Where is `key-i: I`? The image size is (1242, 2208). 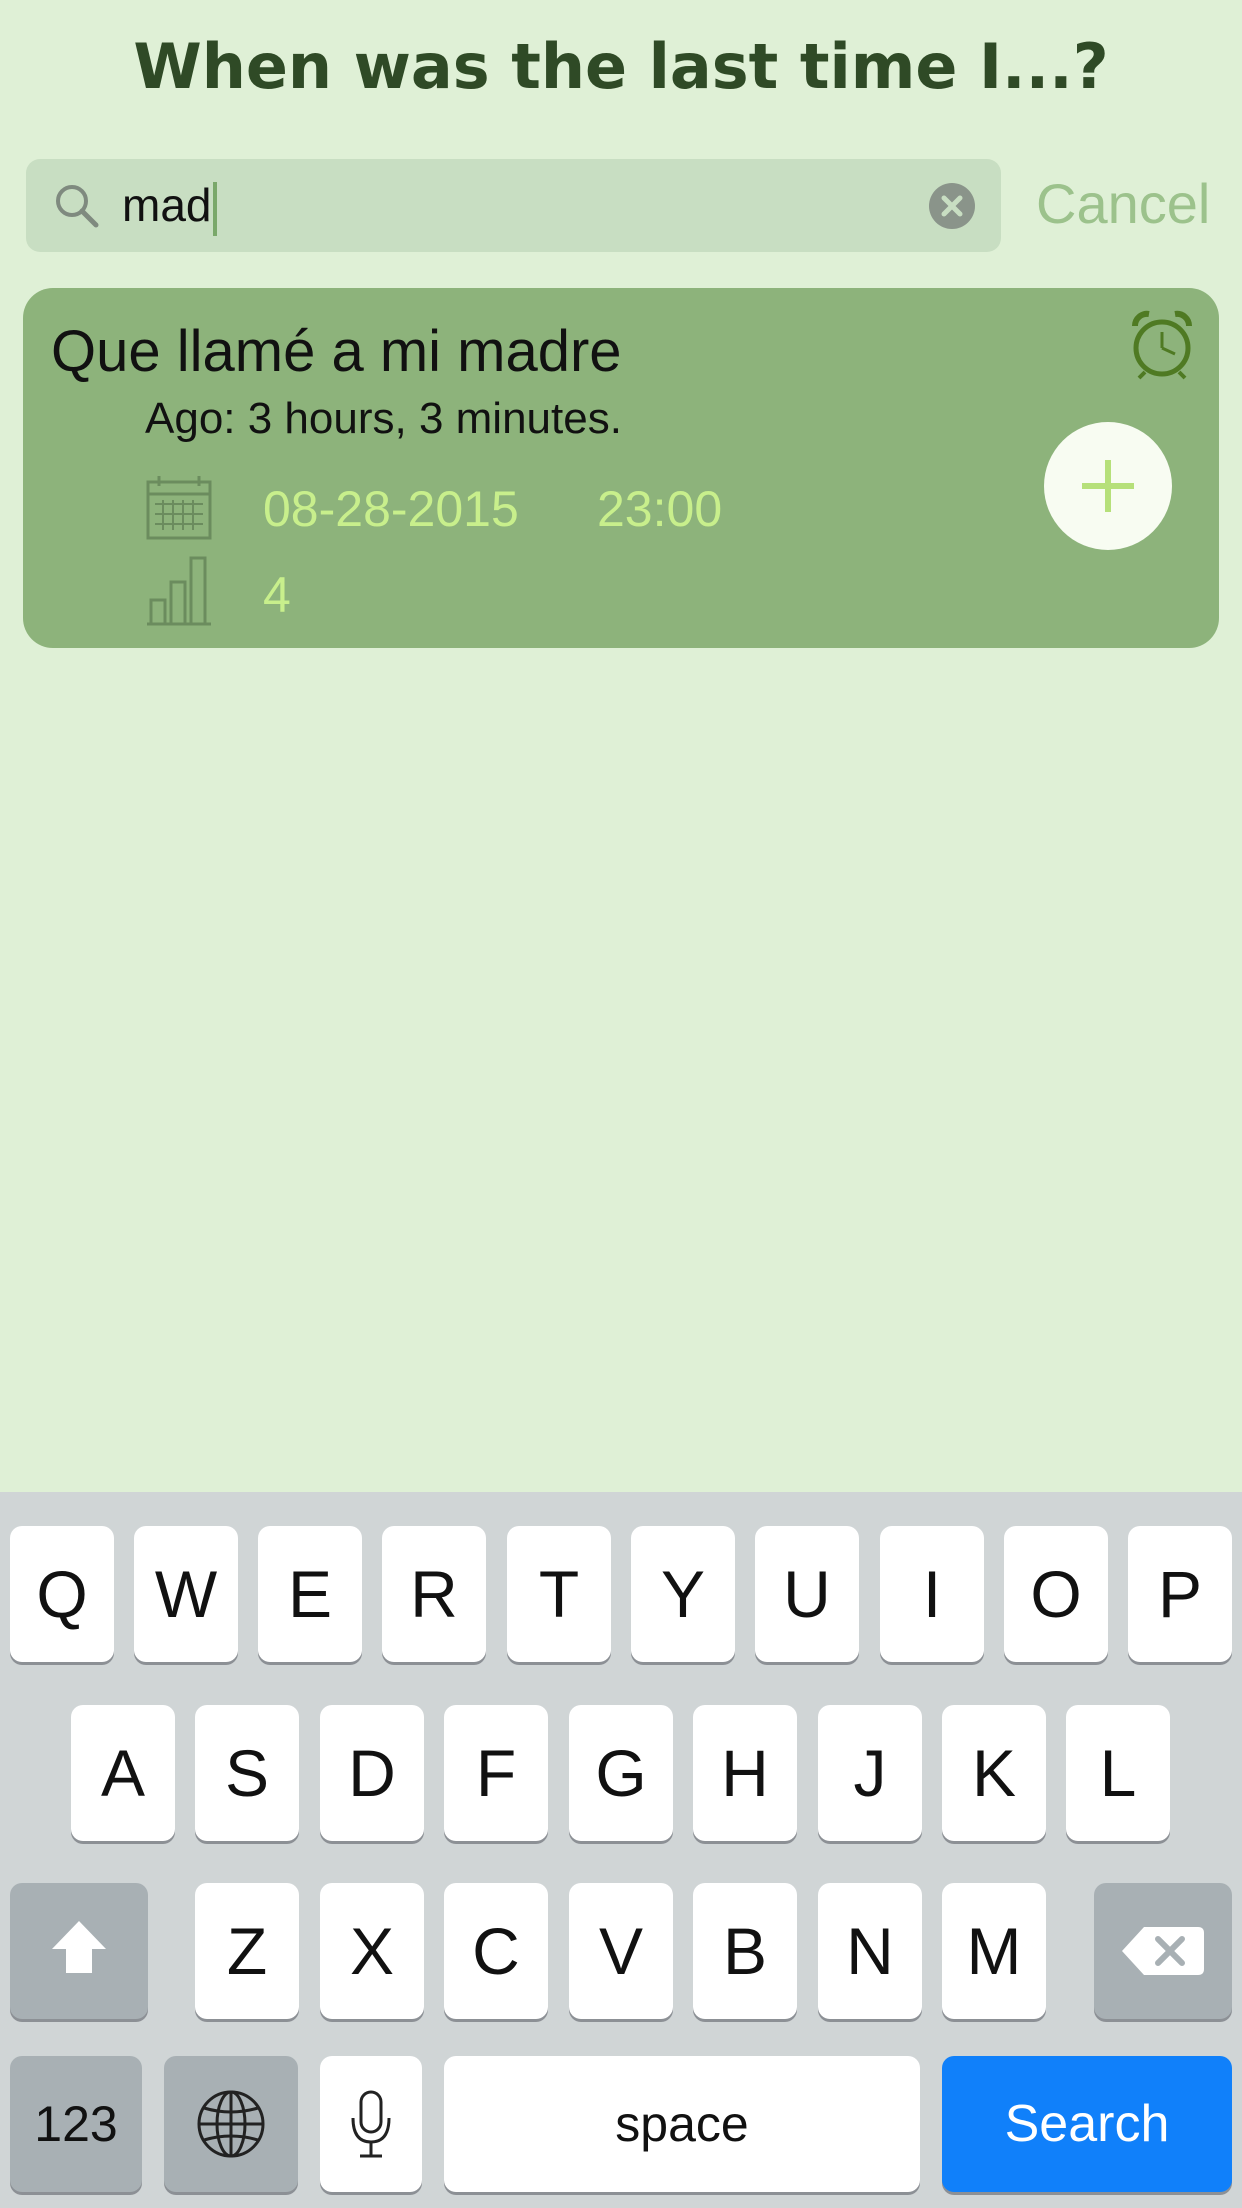 key-i: I is located at coordinates (932, 1594).